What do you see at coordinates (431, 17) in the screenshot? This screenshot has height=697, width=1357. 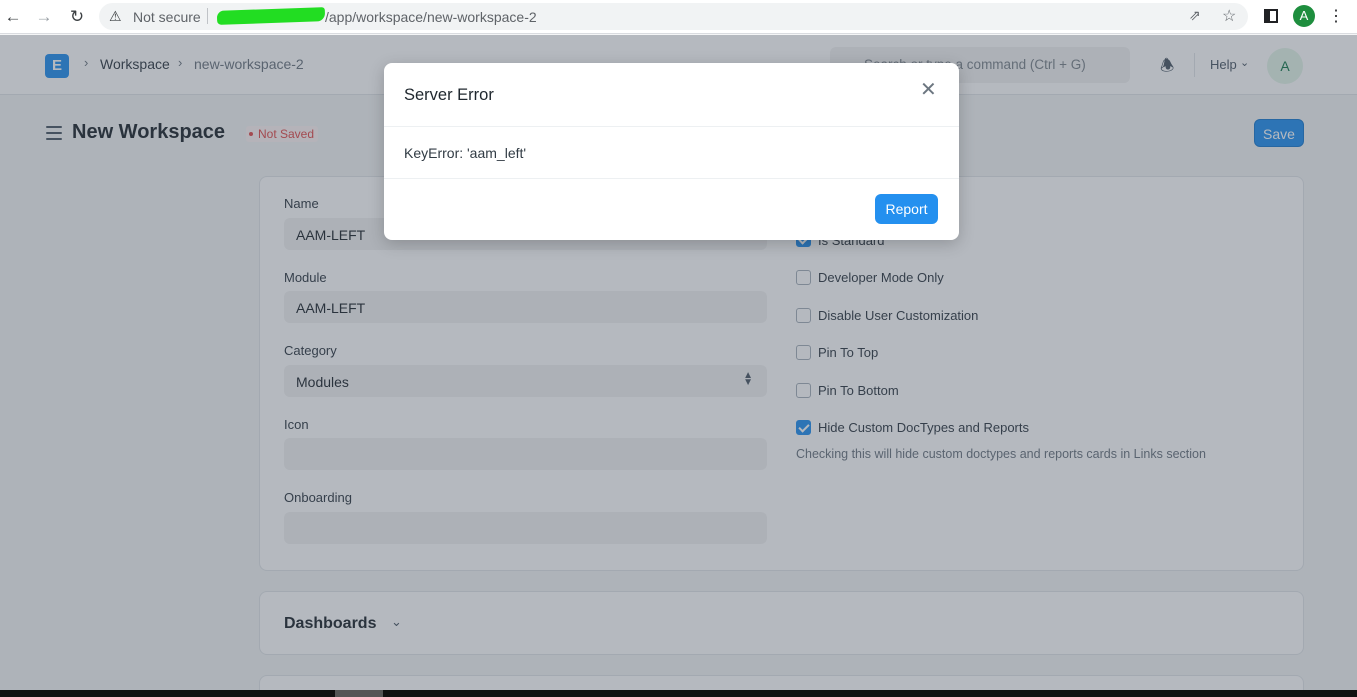 I see `url-text: /app/workspace/new-workspace-2` at bounding box center [431, 17].